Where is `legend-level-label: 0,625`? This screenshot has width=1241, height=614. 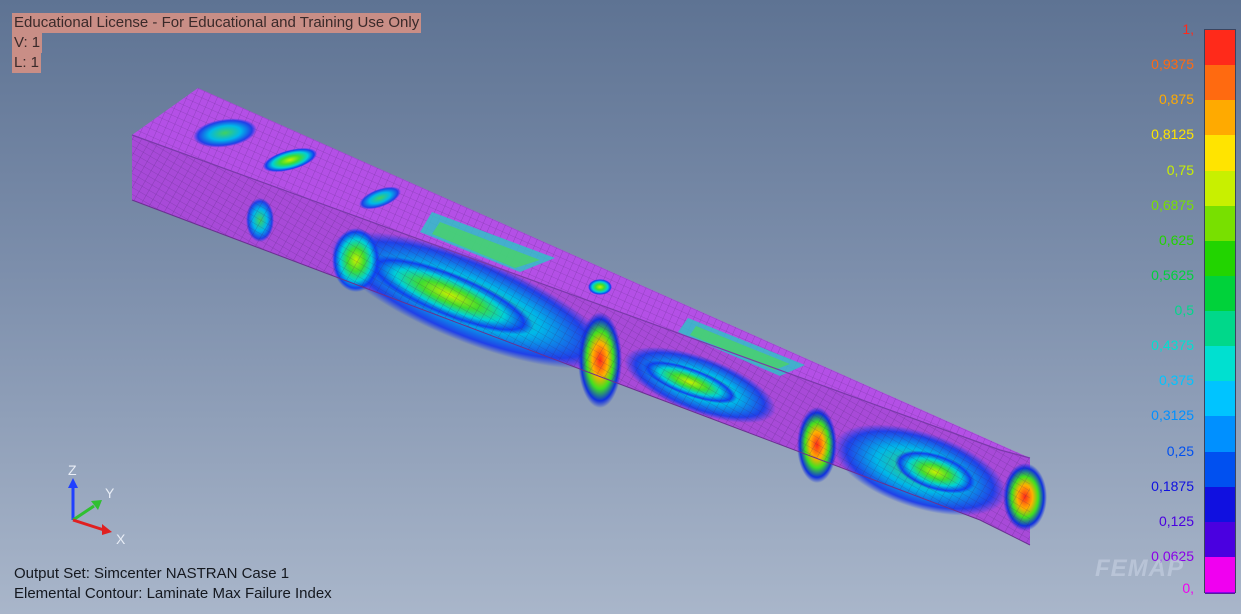 legend-level-label: 0,625 is located at coordinates (1176, 239).